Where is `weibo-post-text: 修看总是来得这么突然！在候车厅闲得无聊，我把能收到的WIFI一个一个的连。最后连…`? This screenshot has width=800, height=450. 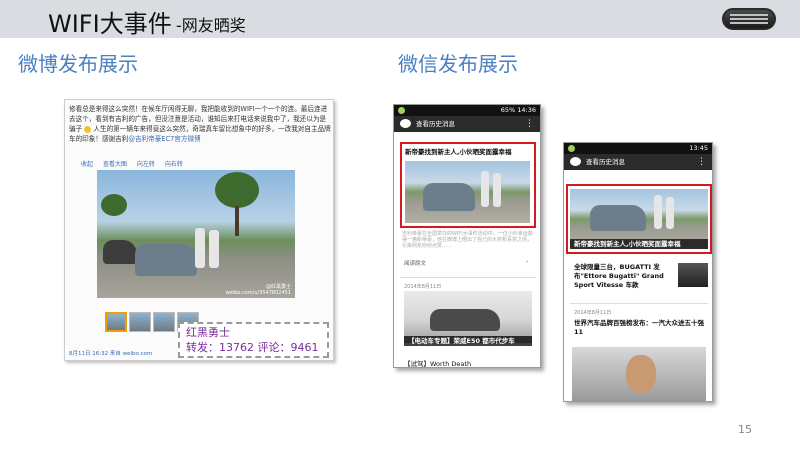 weibo-post-text: 修看总是来得这么突然！在候车厅闲得无聊，我把能收到的WIFI一个一个的连。最后连… is located at coordinates (200, 124).